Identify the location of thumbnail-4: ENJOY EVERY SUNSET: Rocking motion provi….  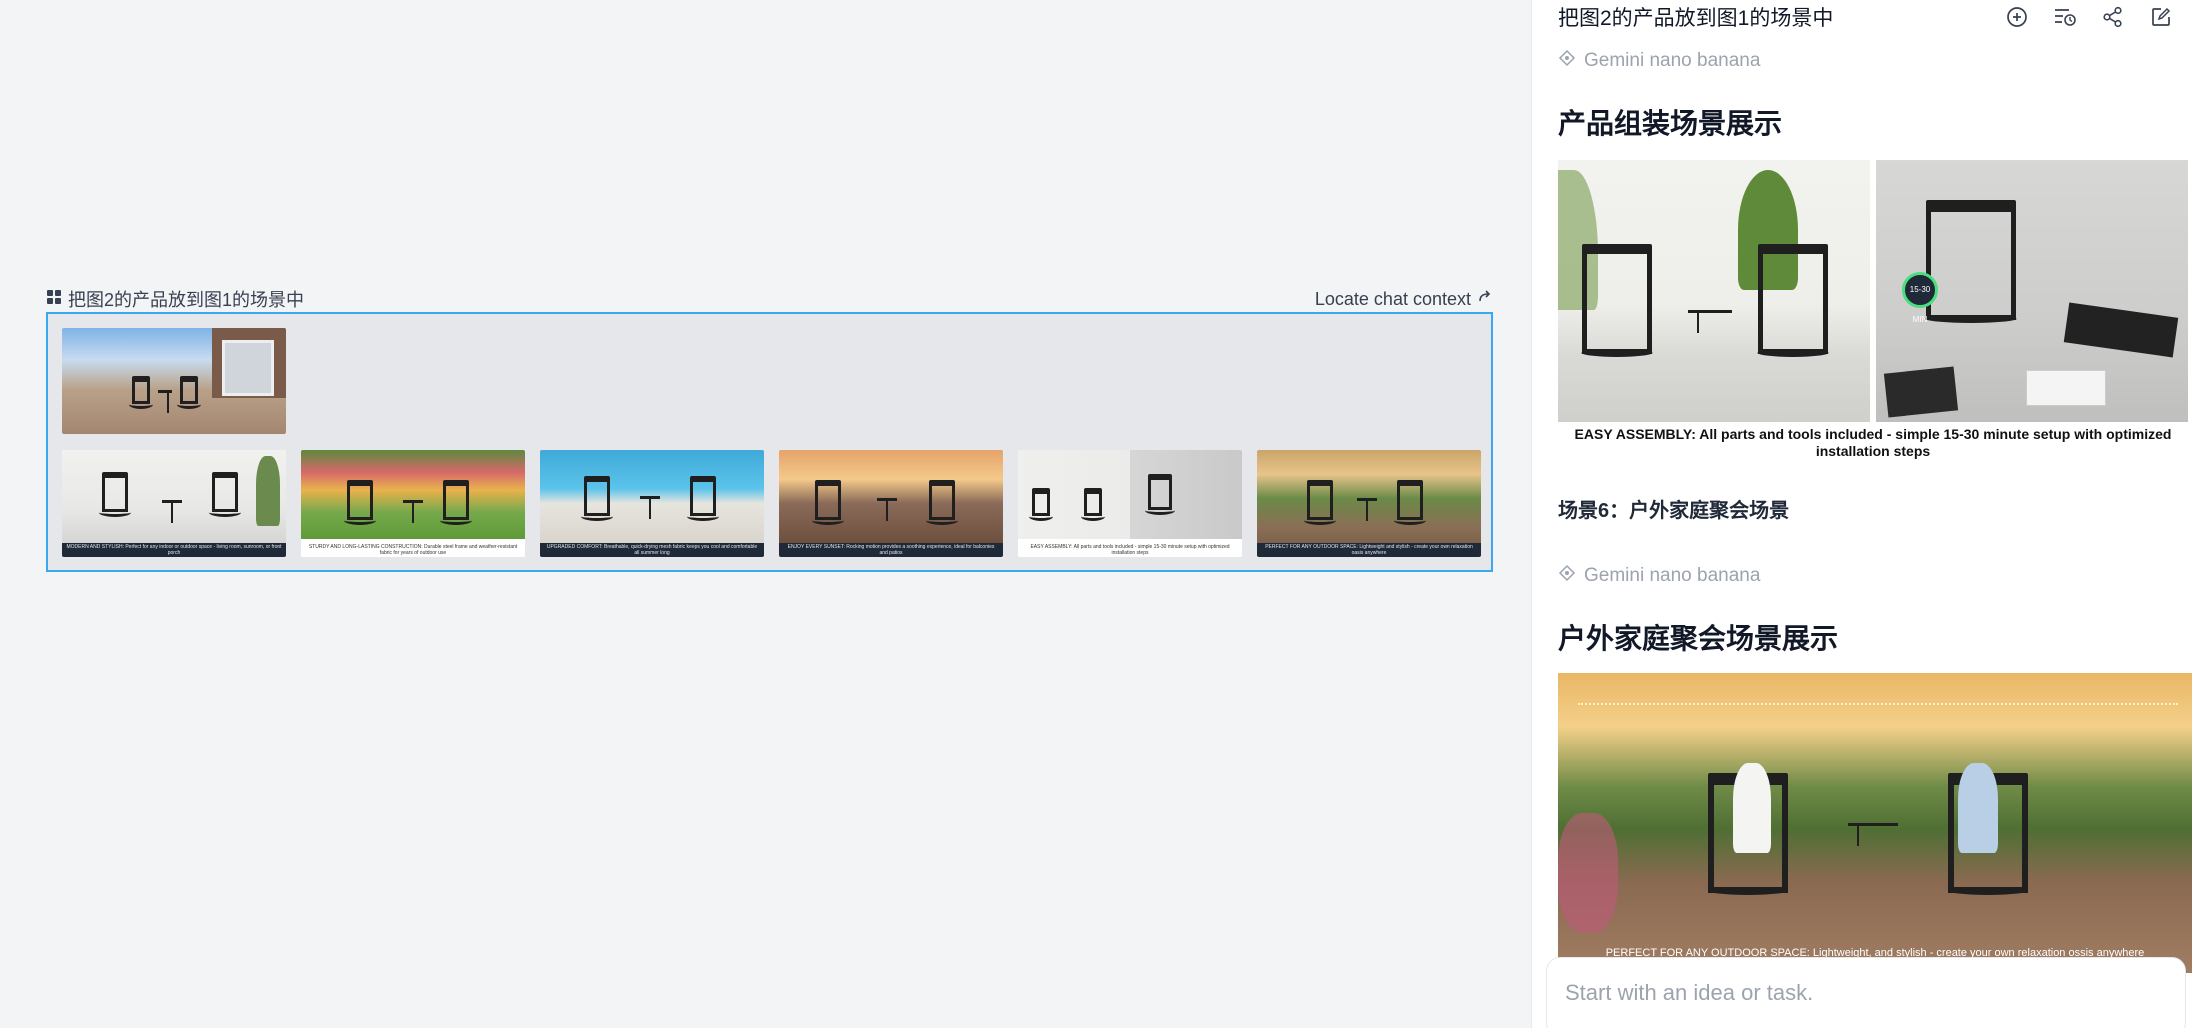
(891, 503).